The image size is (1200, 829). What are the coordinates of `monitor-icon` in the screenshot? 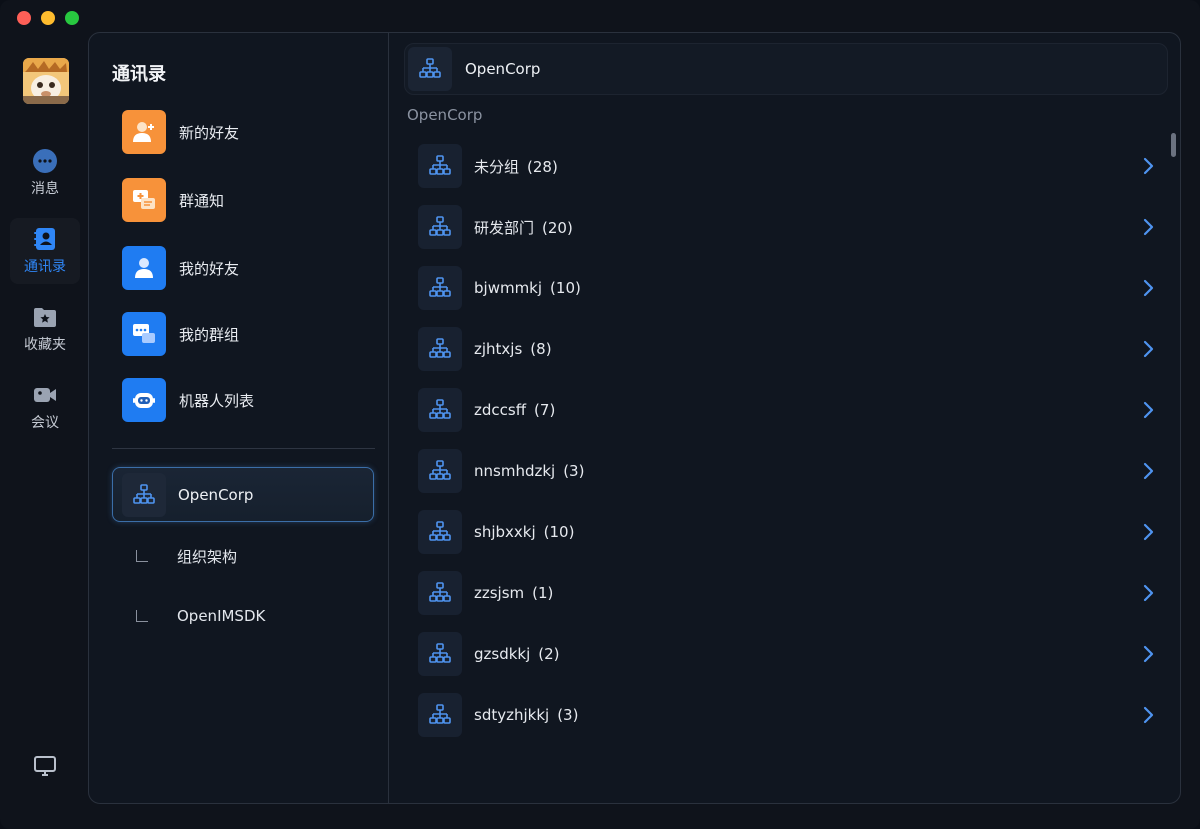 It's located at (45, 766).